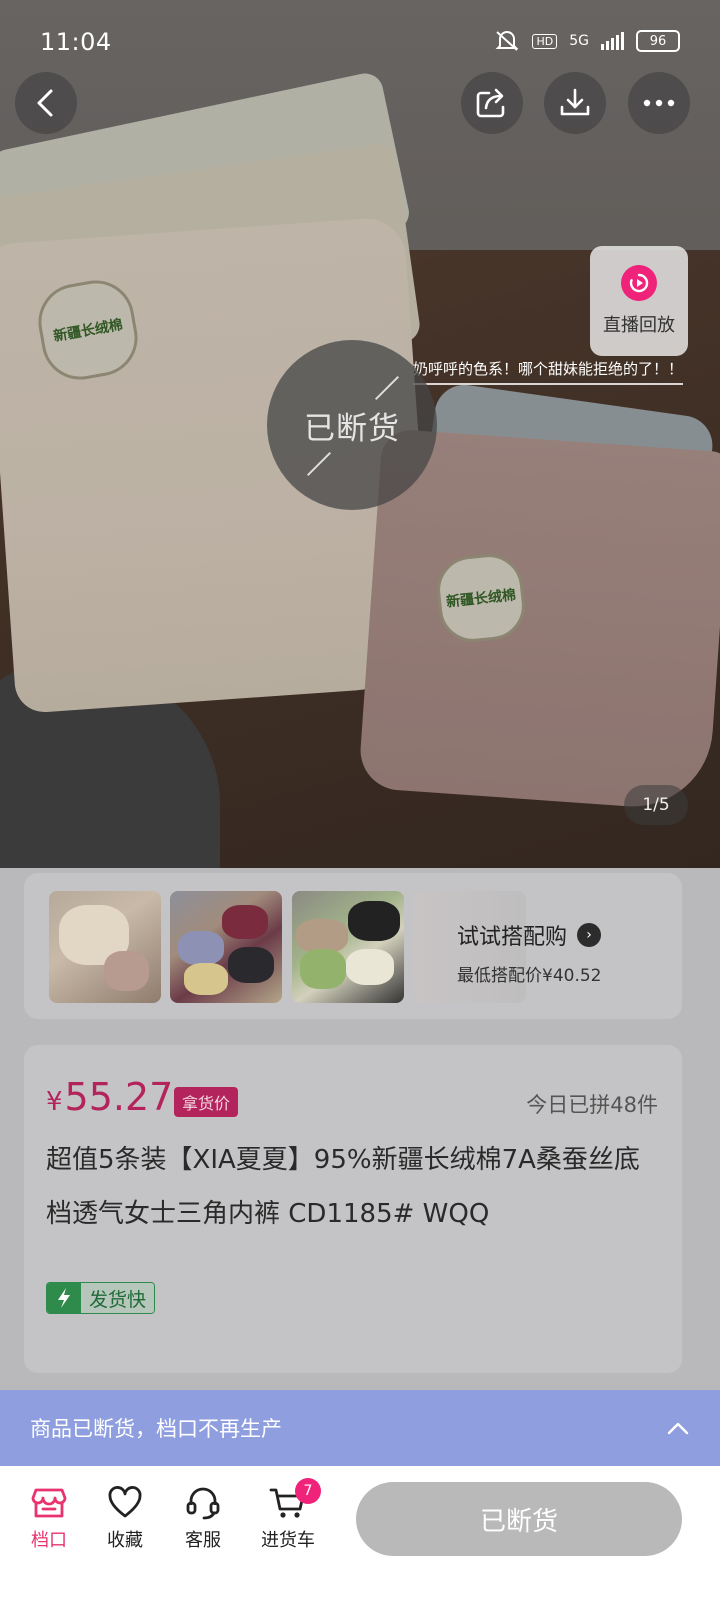 The image size is (720, 1602). I want to click on chevron-right-icon: ›, so click(589, 935).